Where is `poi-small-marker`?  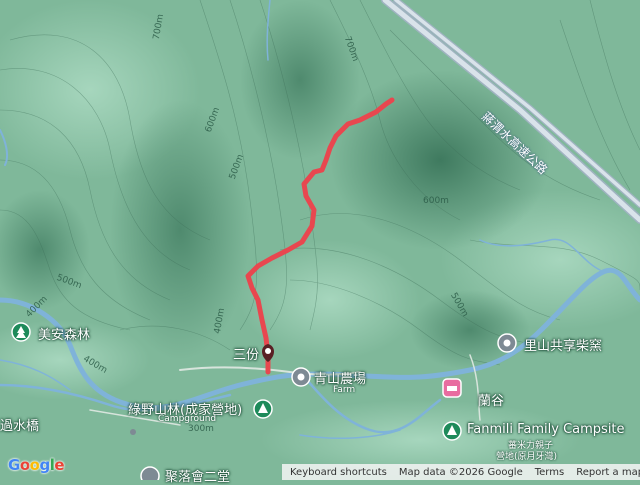 poi-small-marker is located at coordinates (133, 432).